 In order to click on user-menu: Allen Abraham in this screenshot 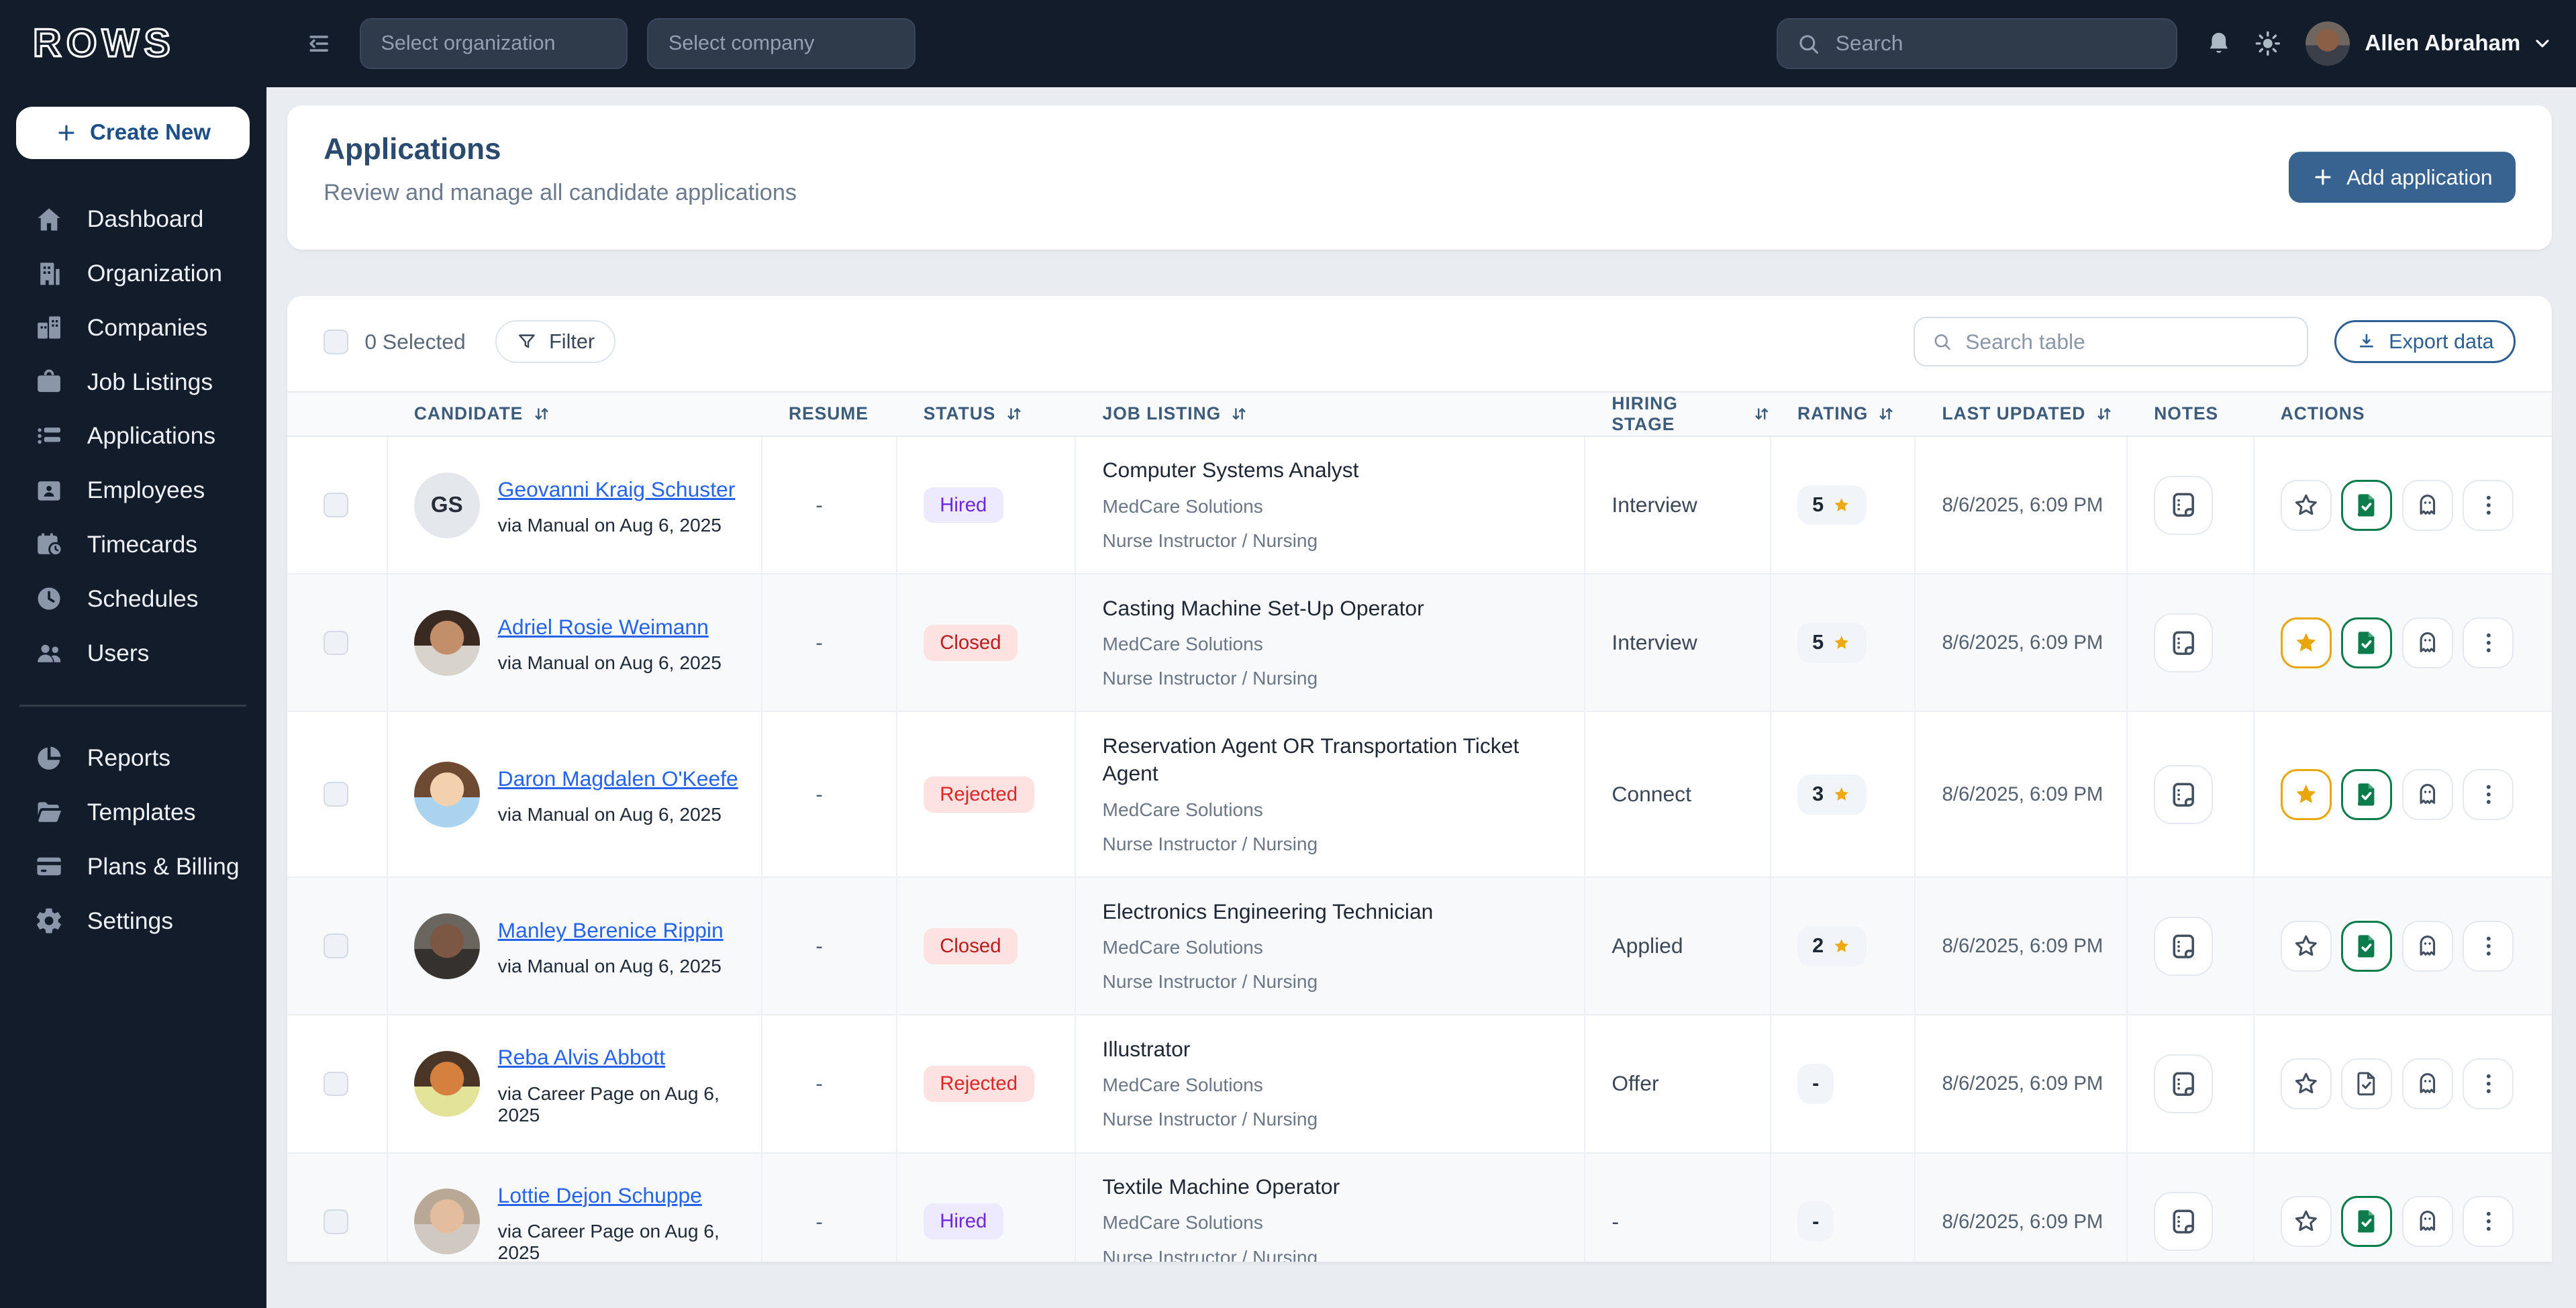, I will do `click(2470, 44)`.